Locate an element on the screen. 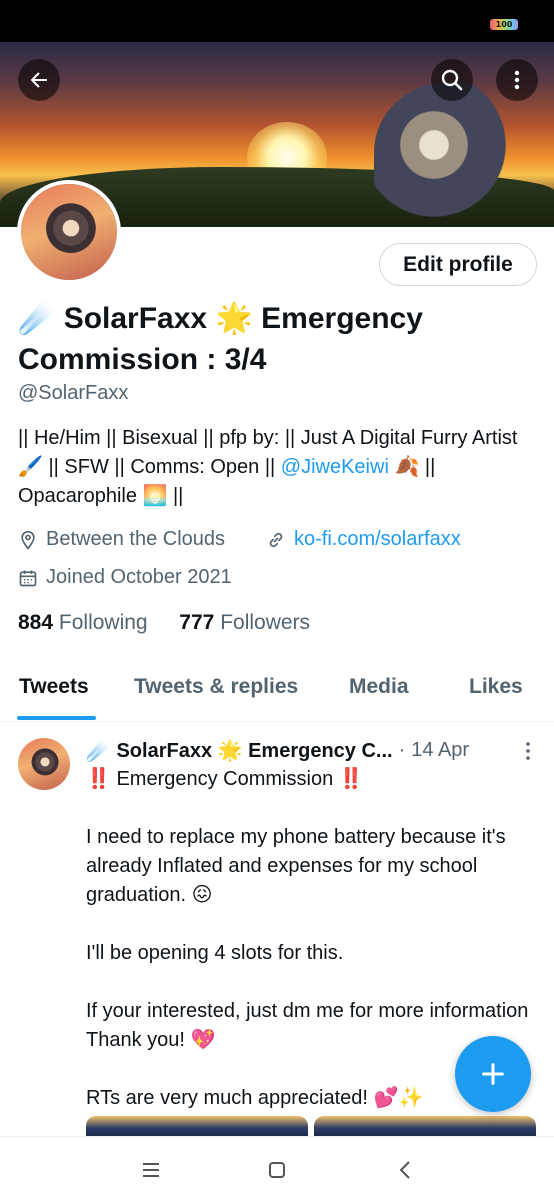 This screenshot has height=1201, width=554. following-link: 884 Following is located at coordinates (83, 622).